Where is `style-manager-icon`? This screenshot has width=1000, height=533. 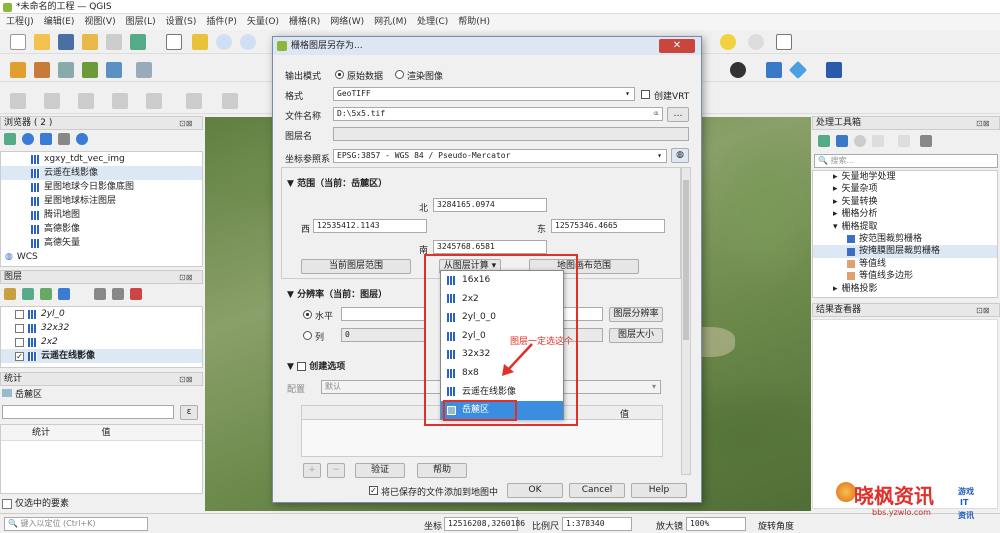 style-manager-icon is located at coordinates (138, 42).